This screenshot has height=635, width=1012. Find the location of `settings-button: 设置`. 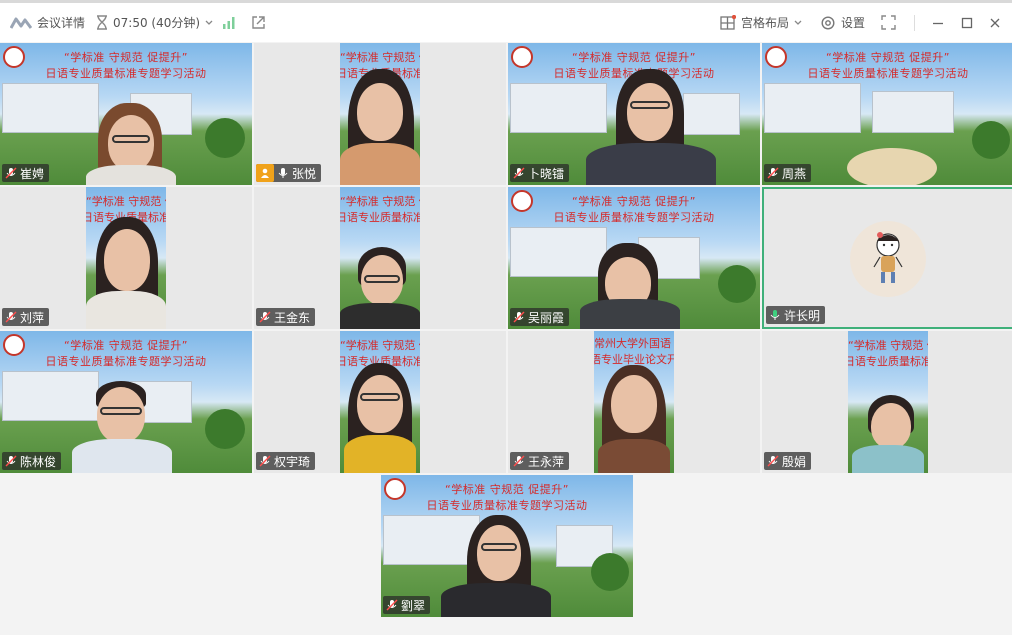

settings-button: 设置 is located at coordinates (842, 22).